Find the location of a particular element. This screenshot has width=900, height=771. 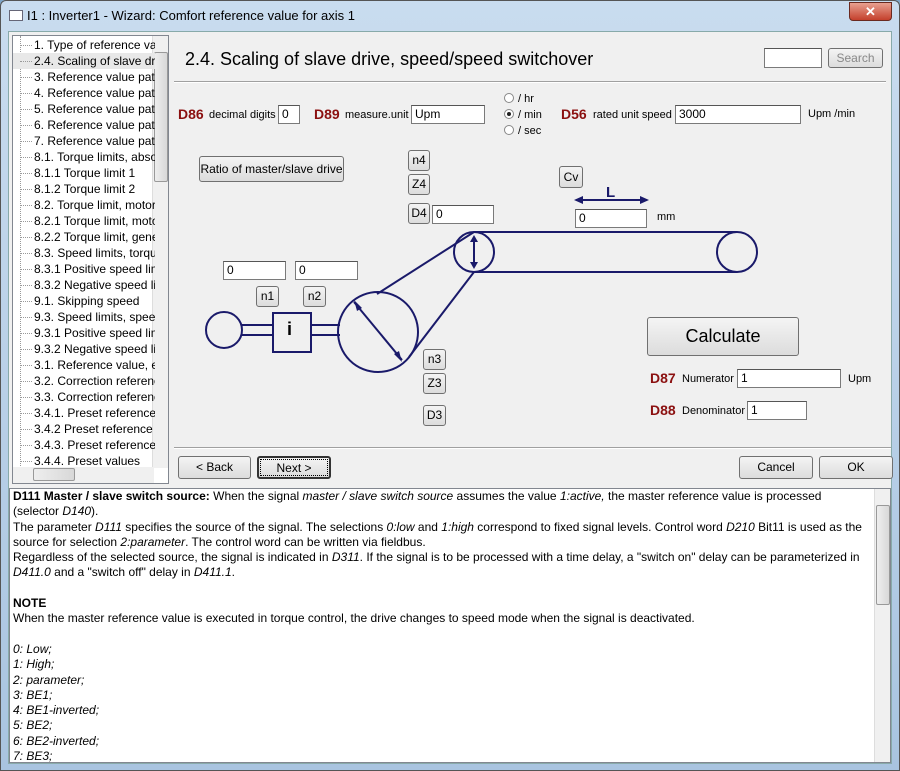

d87-unit: Upm is located at coordinates (860, 379).